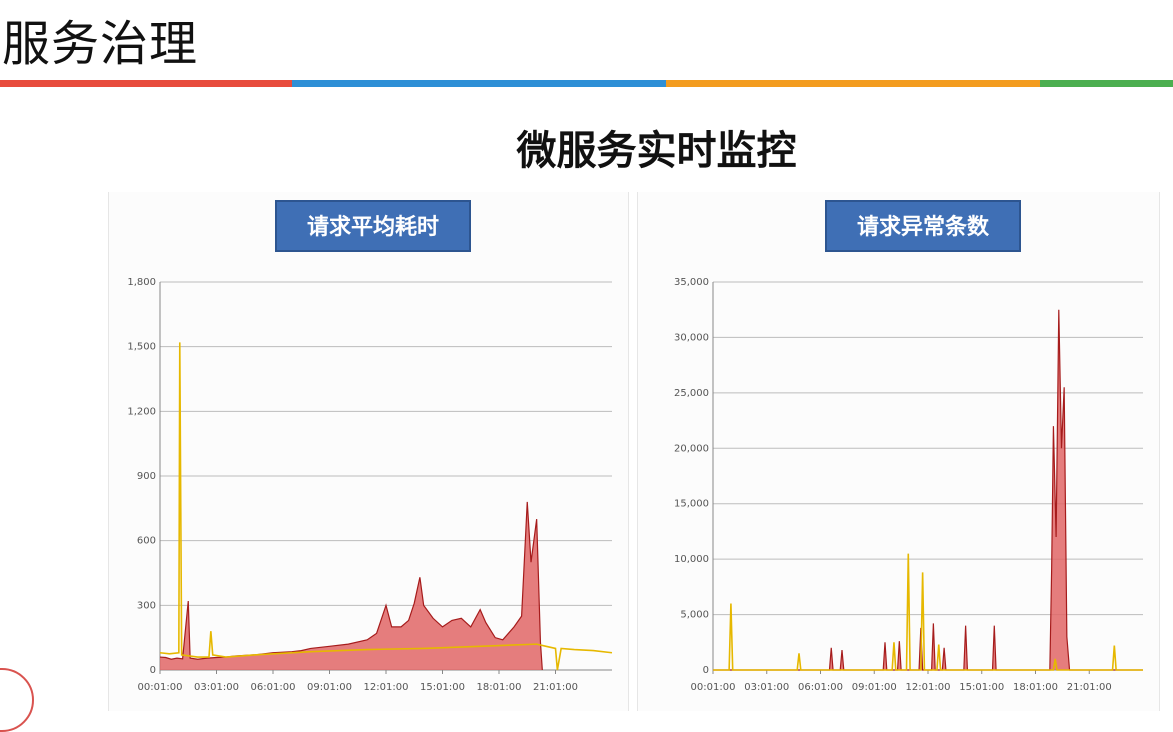 The width and height of the screenshot is (1173, 732). I want to click on y-tick-label: 1,200, so click(141, 411).